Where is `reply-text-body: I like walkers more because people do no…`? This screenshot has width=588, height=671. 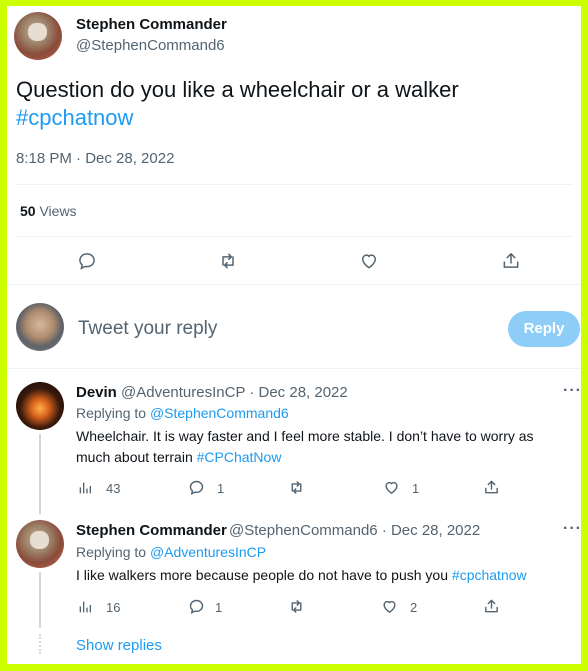
reply-text-body: I like walkers more because people do no… is located at coordinates (264, 575).